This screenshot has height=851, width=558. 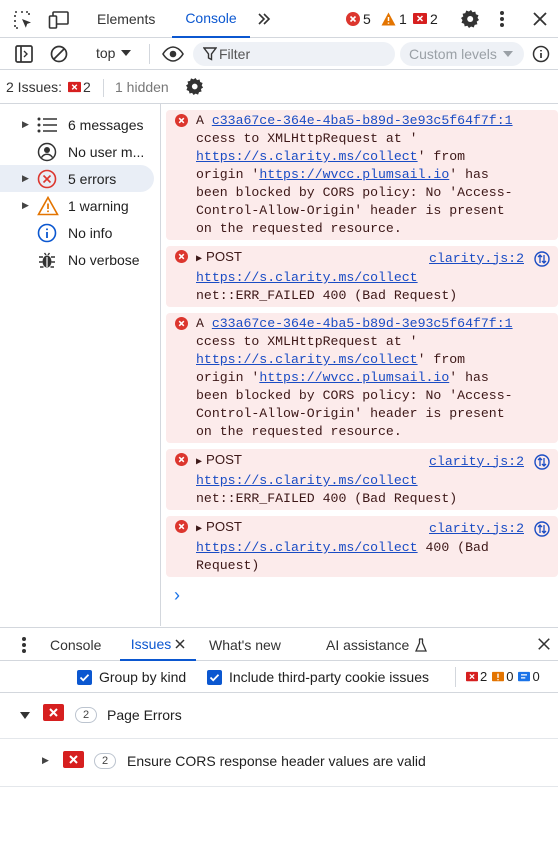 What do you see at coordinates (441, 359) in the screenshot?
I see `message-text: ' from` at bounding box center [441, 359].